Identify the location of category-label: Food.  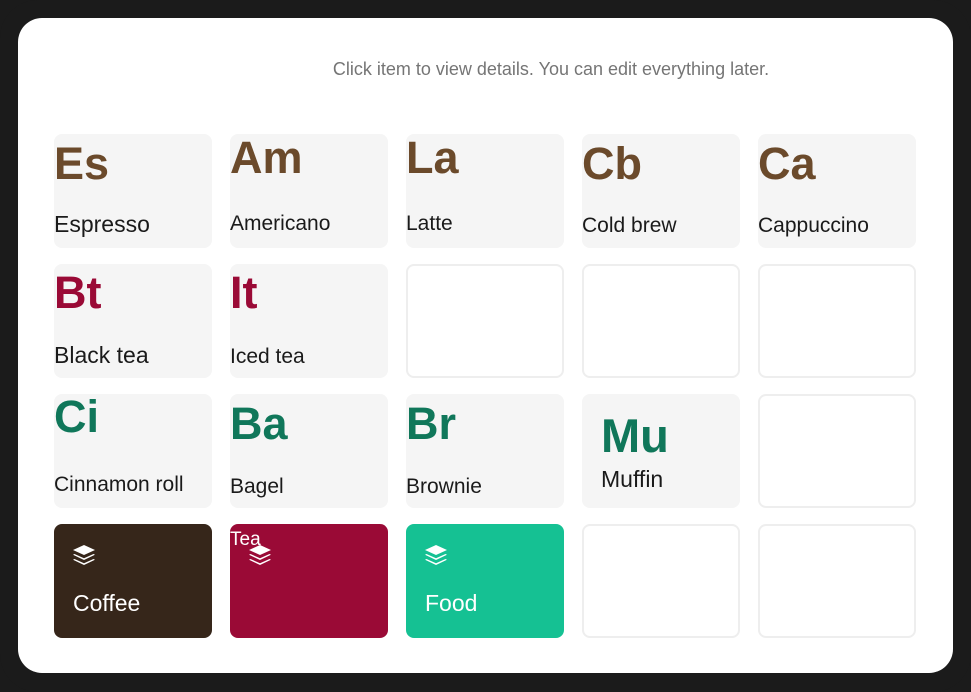
(451, 603).